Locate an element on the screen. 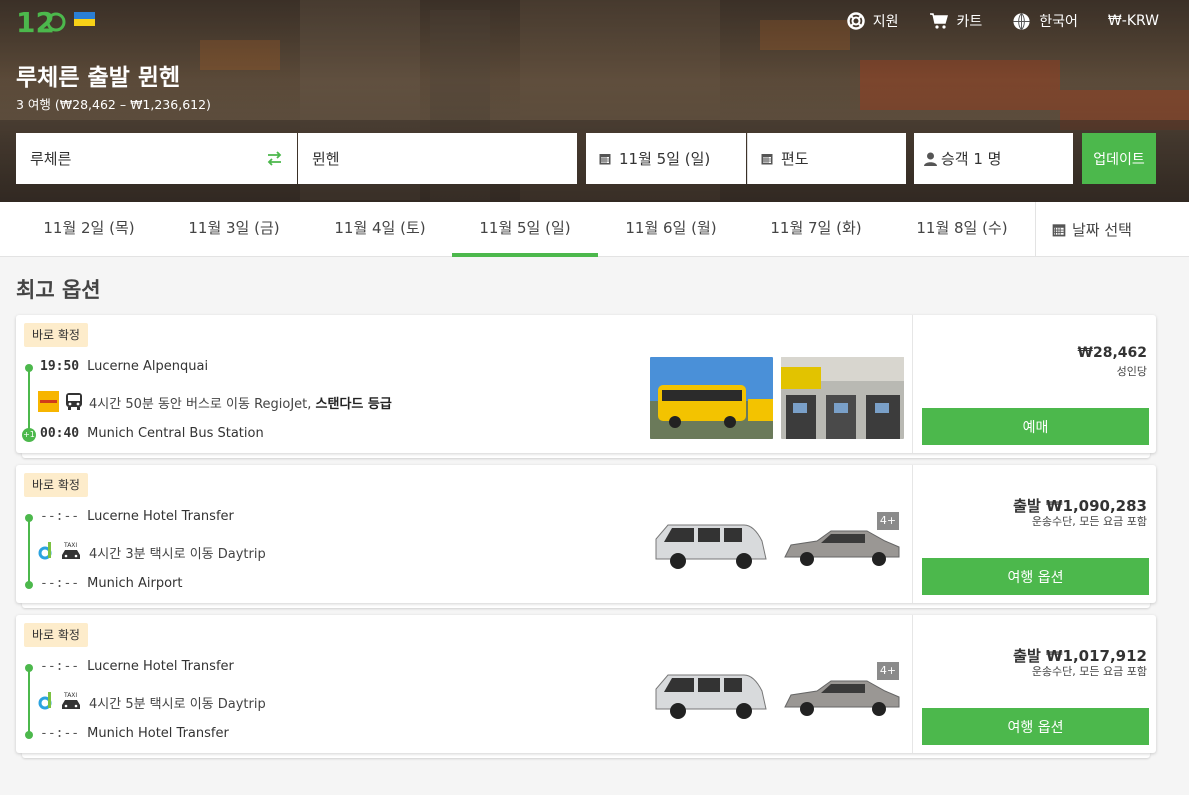 This screenshot has width=1189, height=795. date-tab: 11월 2일 (목) is located at coordinates (89, 229).